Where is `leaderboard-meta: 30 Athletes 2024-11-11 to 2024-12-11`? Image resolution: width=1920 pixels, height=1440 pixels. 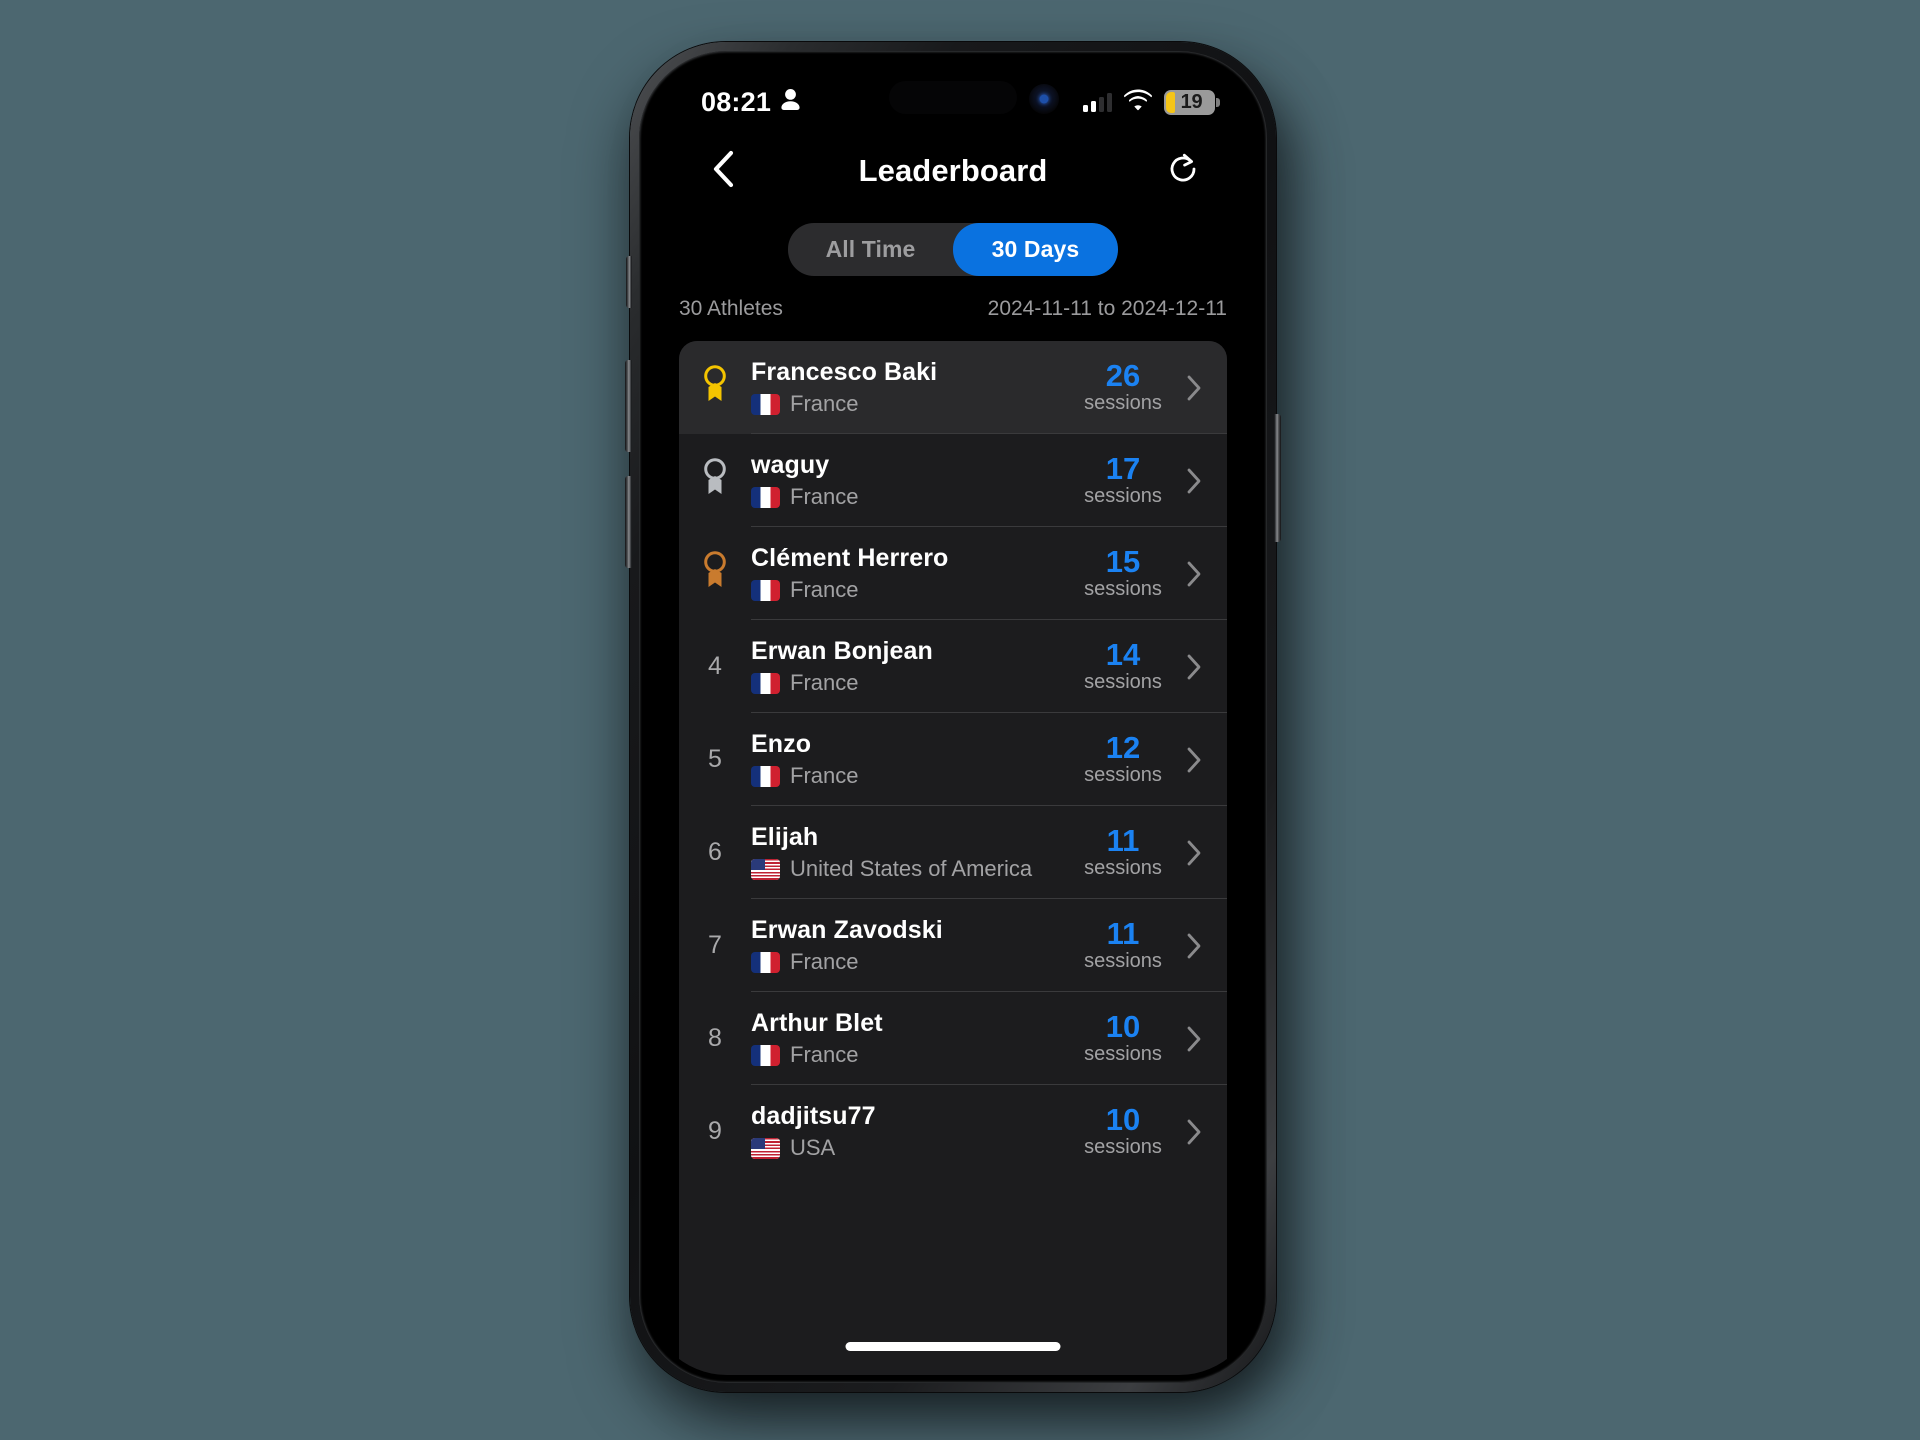
leaderboard-meta: 30 Athletes 2024-11-11 to 2024-12-11 is located at coordinates (953, 309).